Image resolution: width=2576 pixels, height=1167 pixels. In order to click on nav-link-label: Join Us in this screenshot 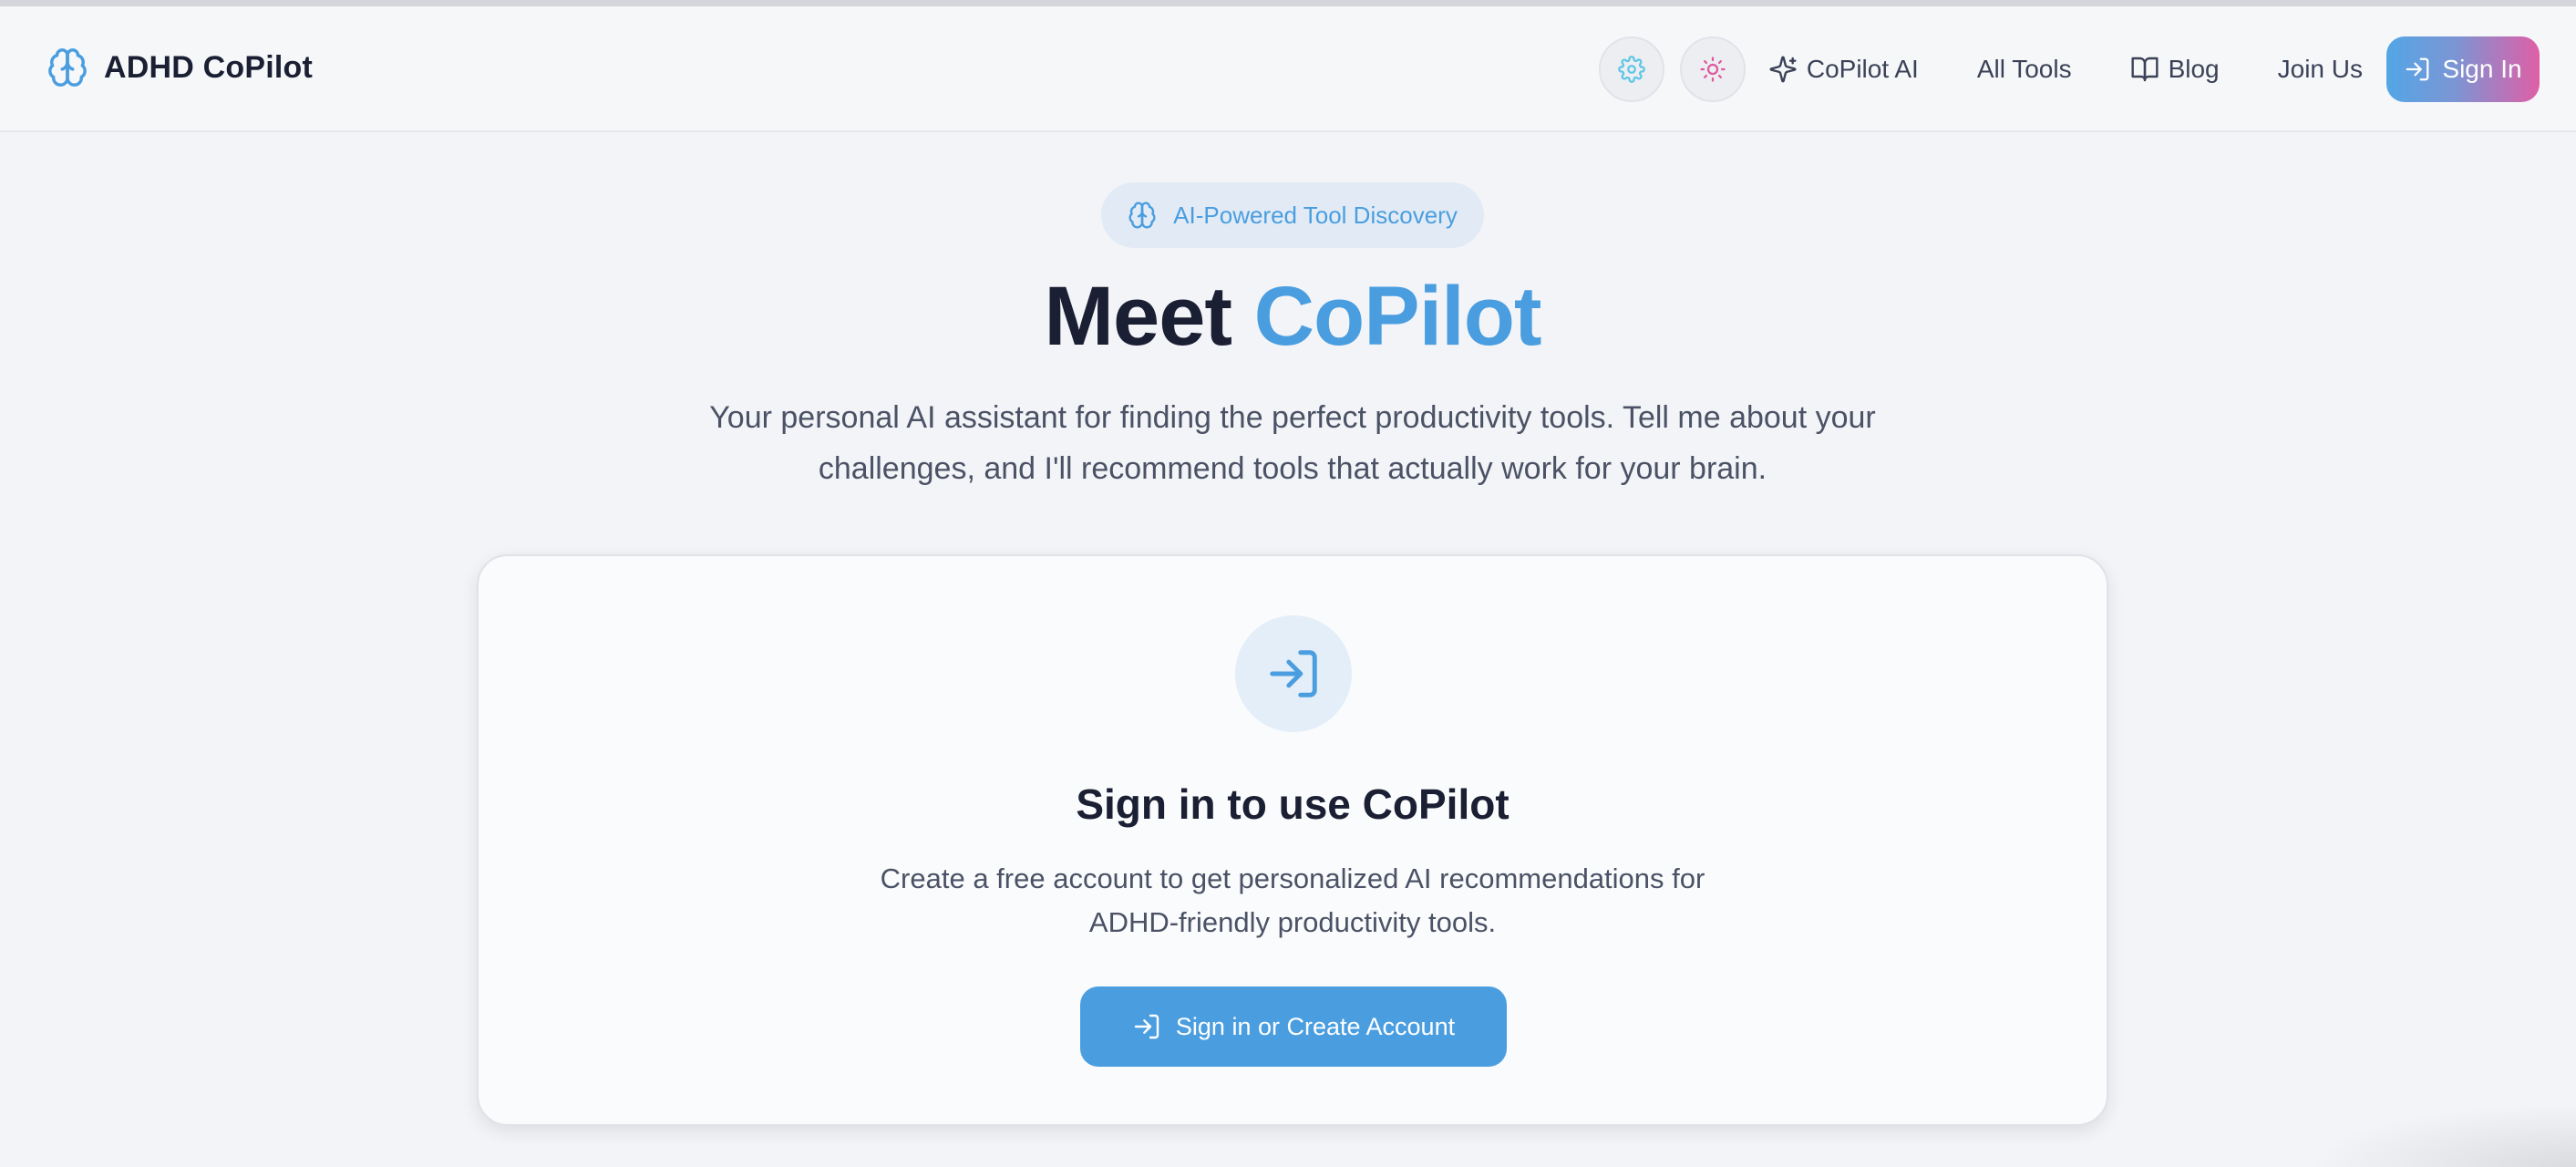, I will do `click(2320, 69)`.